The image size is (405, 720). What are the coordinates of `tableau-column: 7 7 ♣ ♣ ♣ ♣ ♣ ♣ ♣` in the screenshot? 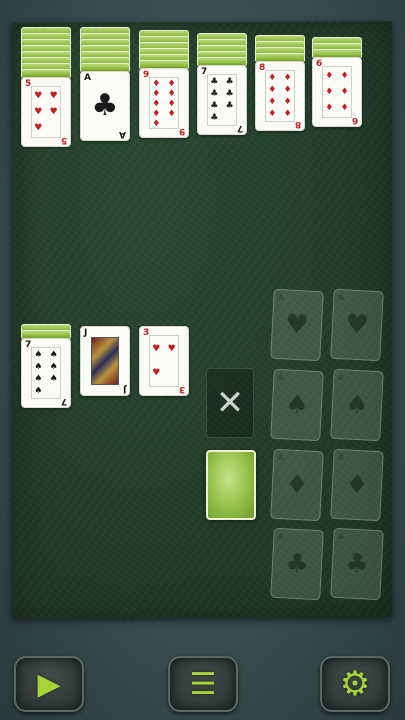 It's located at (222, 108).